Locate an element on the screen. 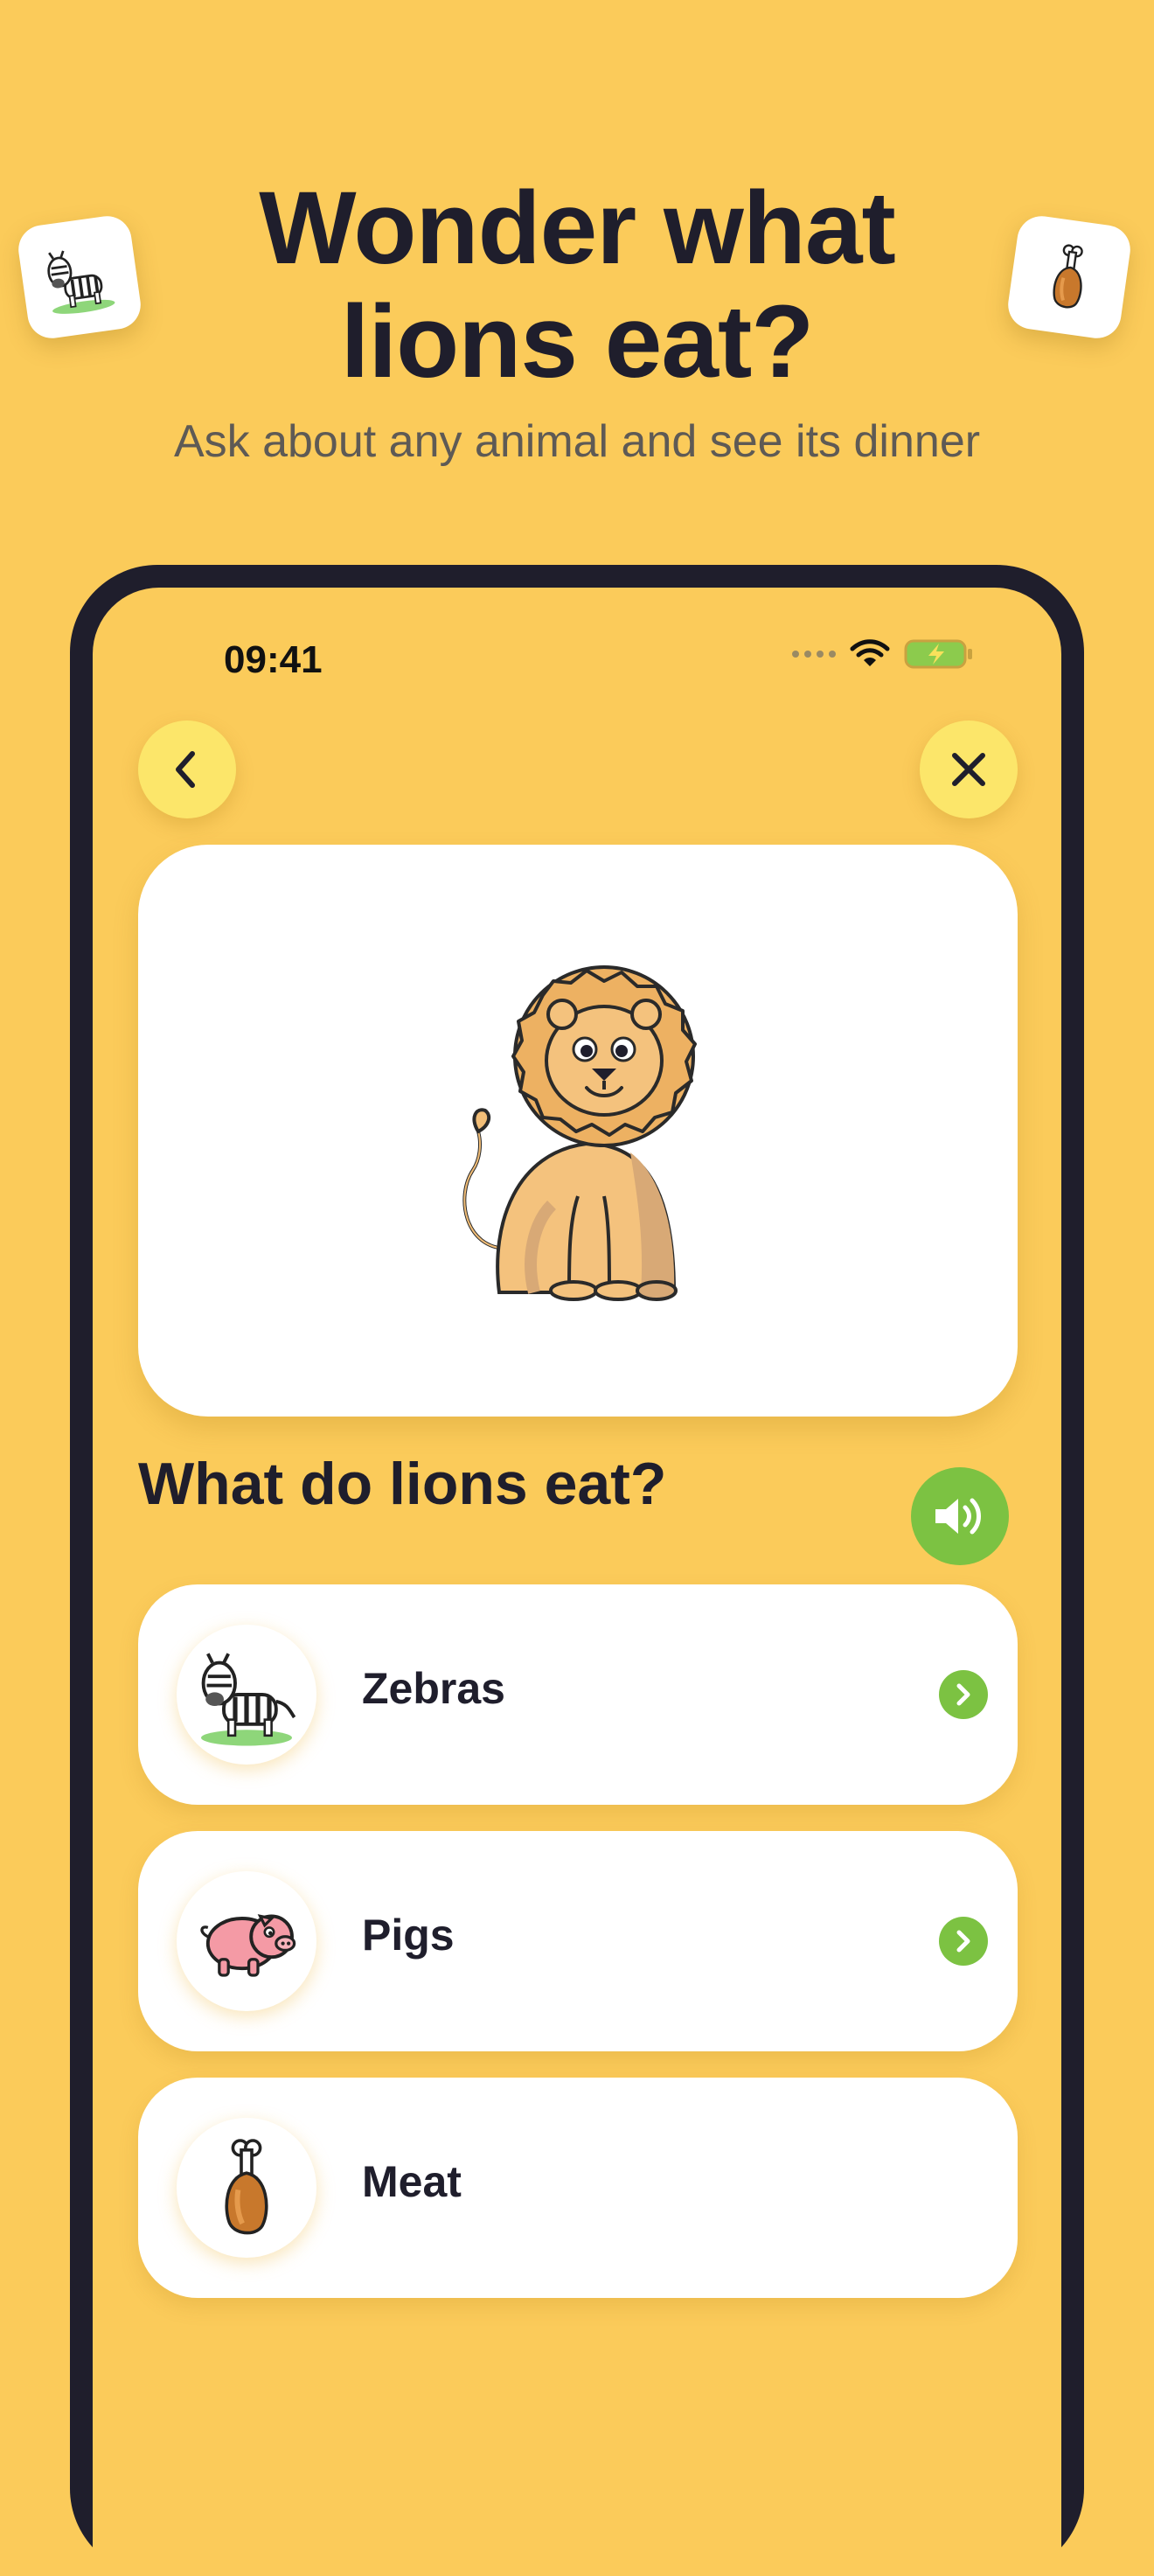  close-button is located at coordinates (969, 769).